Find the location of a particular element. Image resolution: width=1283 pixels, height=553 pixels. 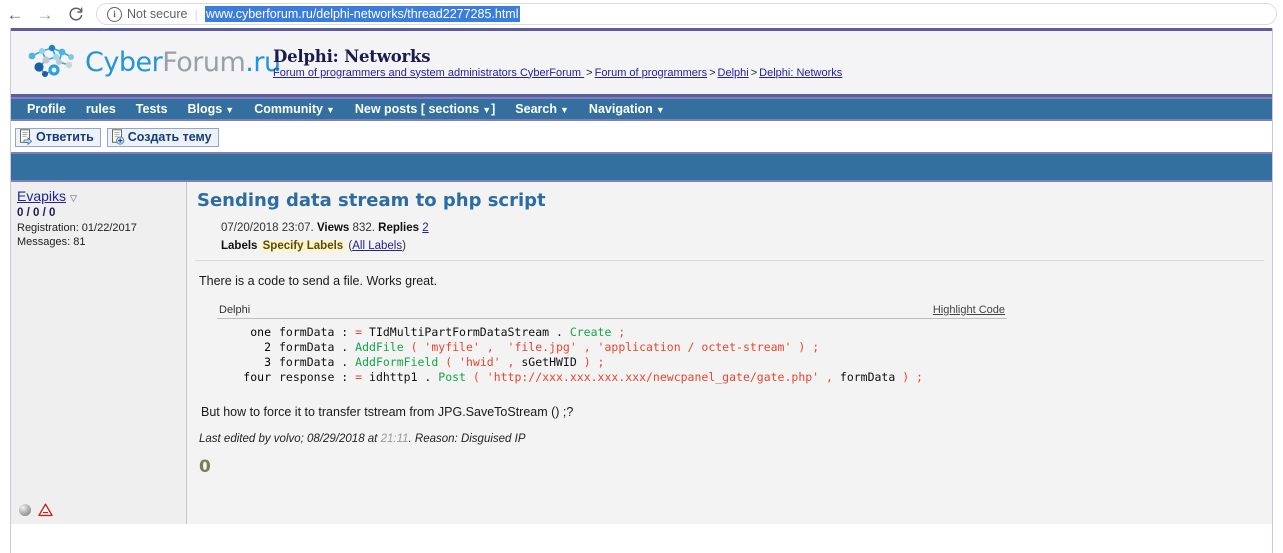

code-token: 'myfile' is located at coordinates (452, 346).